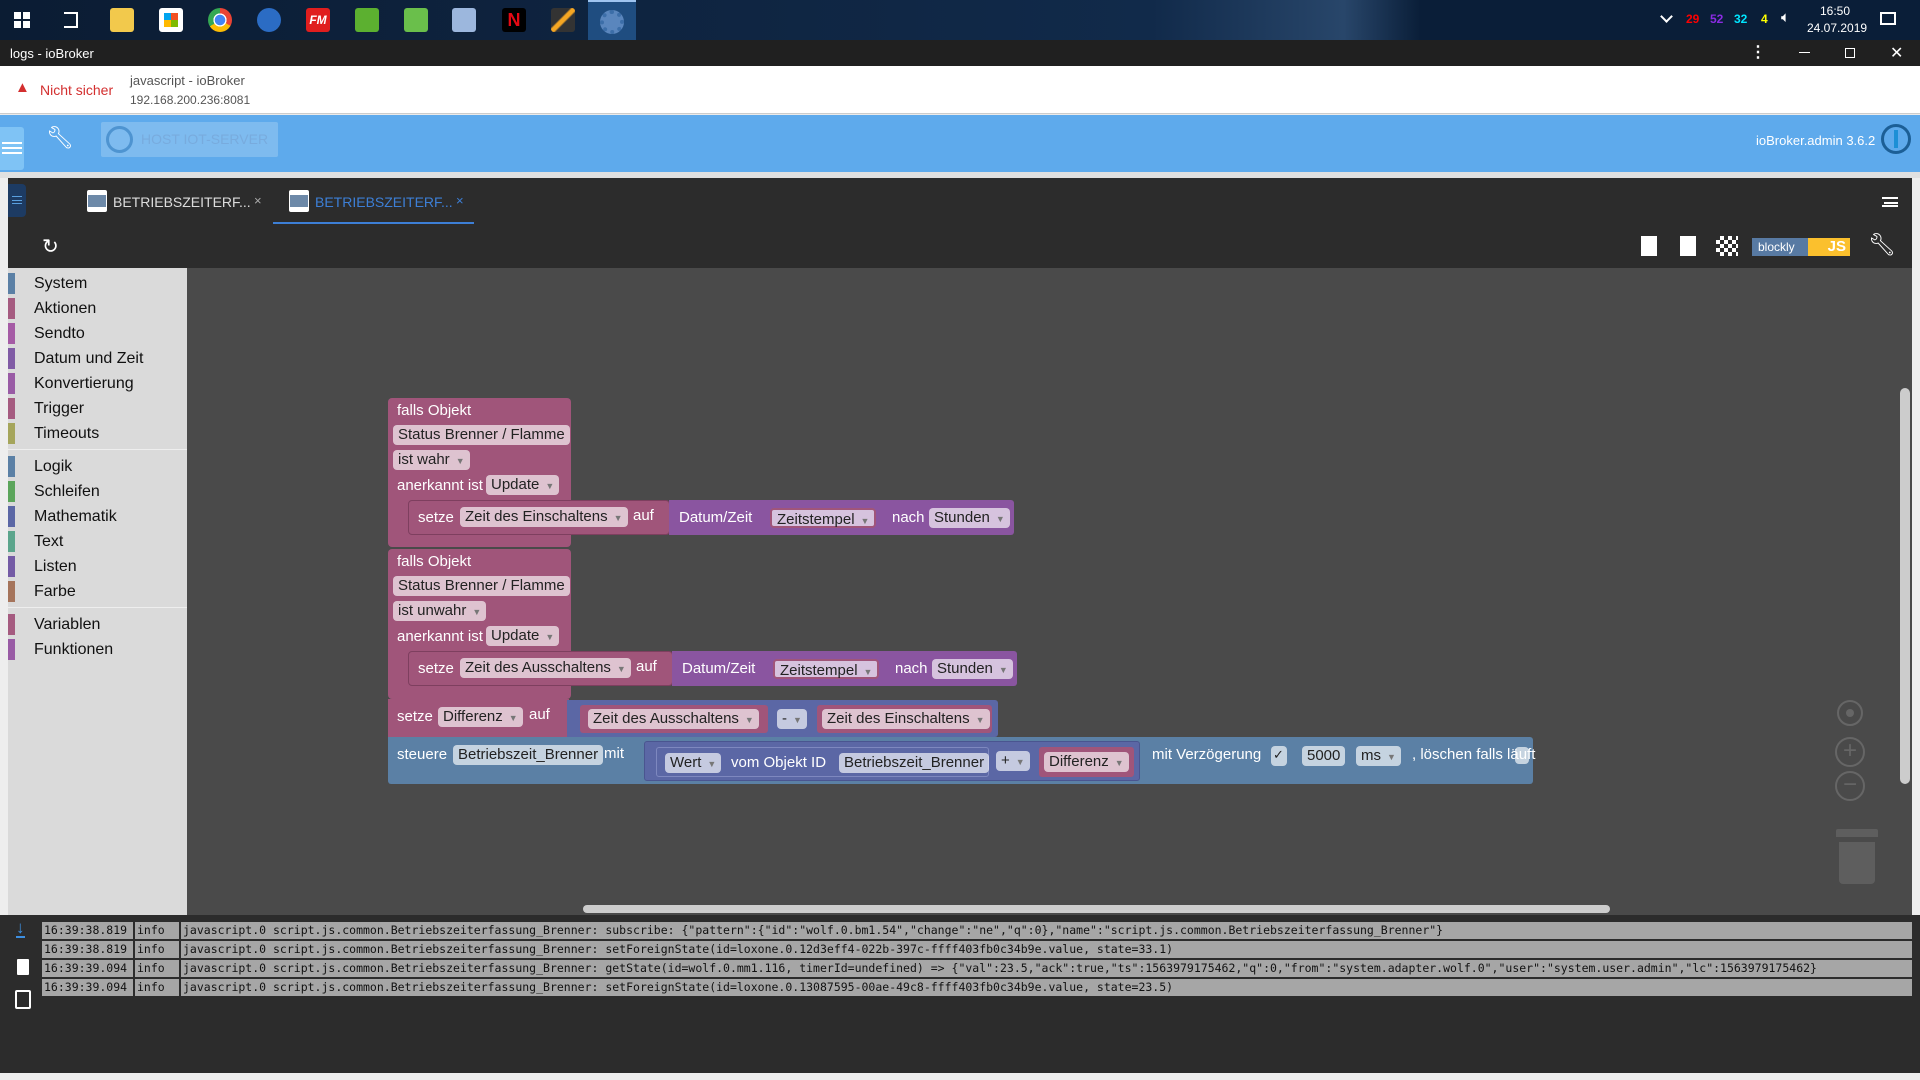 The width and height of the screenshot is (1920, 1080). I want to click on toolbox-category-sendto: Sendto, so click(97, 333).